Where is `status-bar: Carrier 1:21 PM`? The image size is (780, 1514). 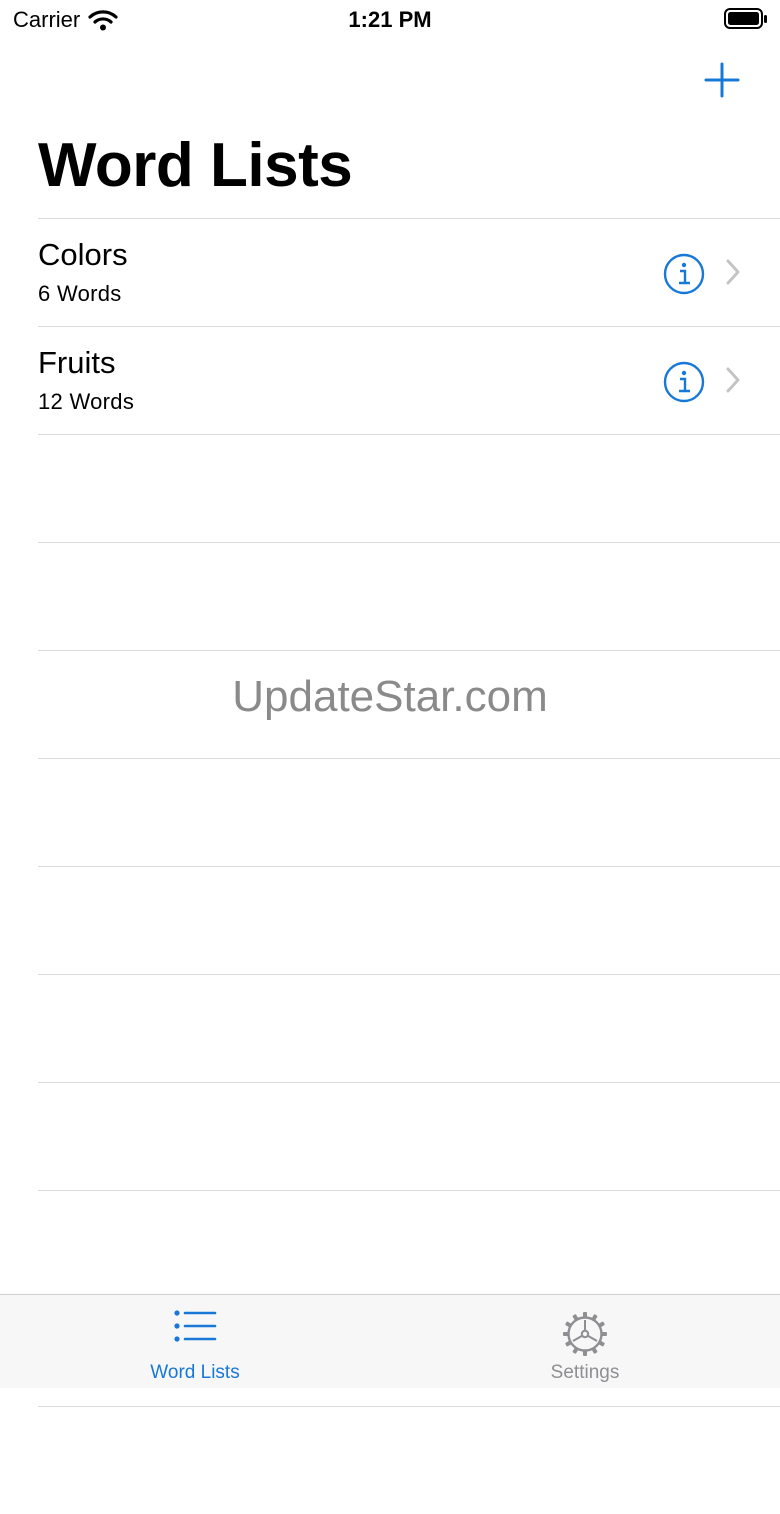 status-bar: Carrier 1:21 PM is located at coordinates (390, 20).